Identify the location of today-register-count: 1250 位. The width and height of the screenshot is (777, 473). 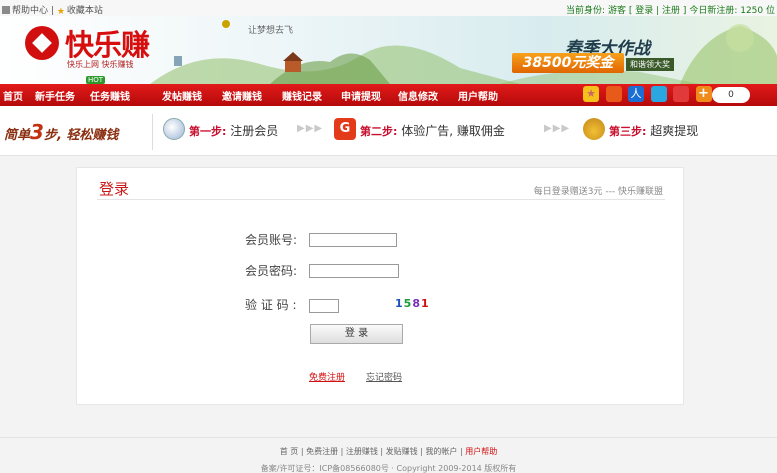
(757, 11).